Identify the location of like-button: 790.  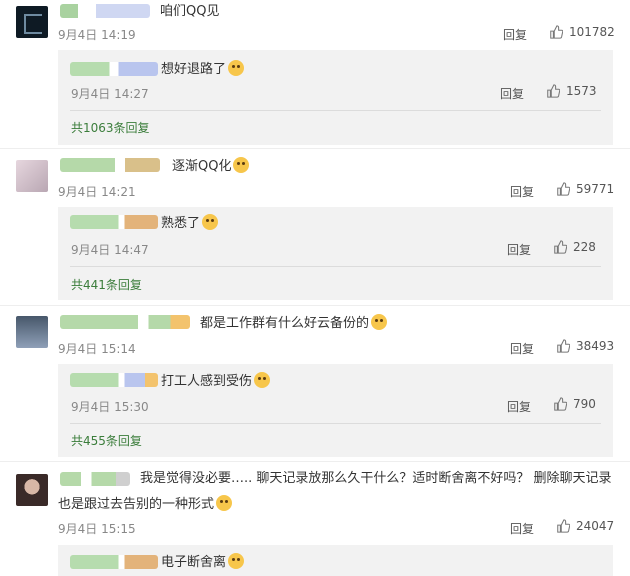
(574, 404).